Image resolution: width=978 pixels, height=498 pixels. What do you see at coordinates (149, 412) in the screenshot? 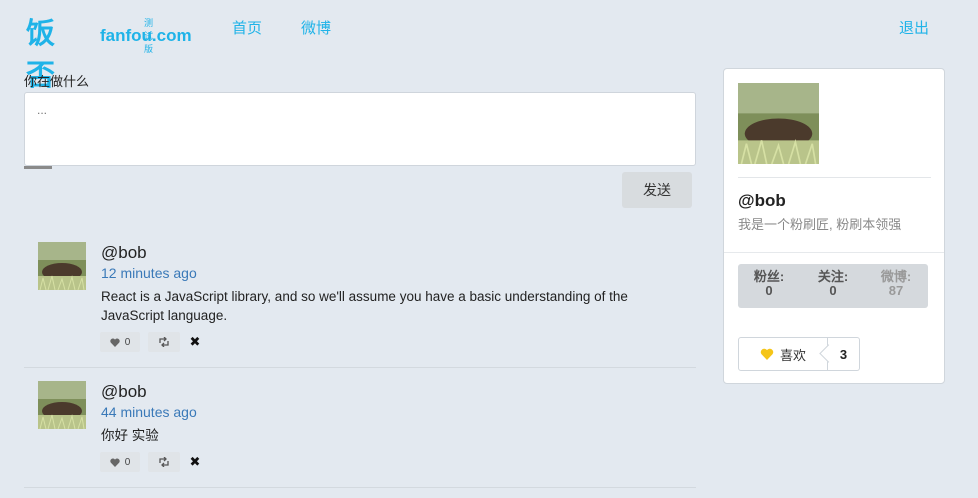
I see `status-time: 44 minutes ago` at bounding box center [149, 412].